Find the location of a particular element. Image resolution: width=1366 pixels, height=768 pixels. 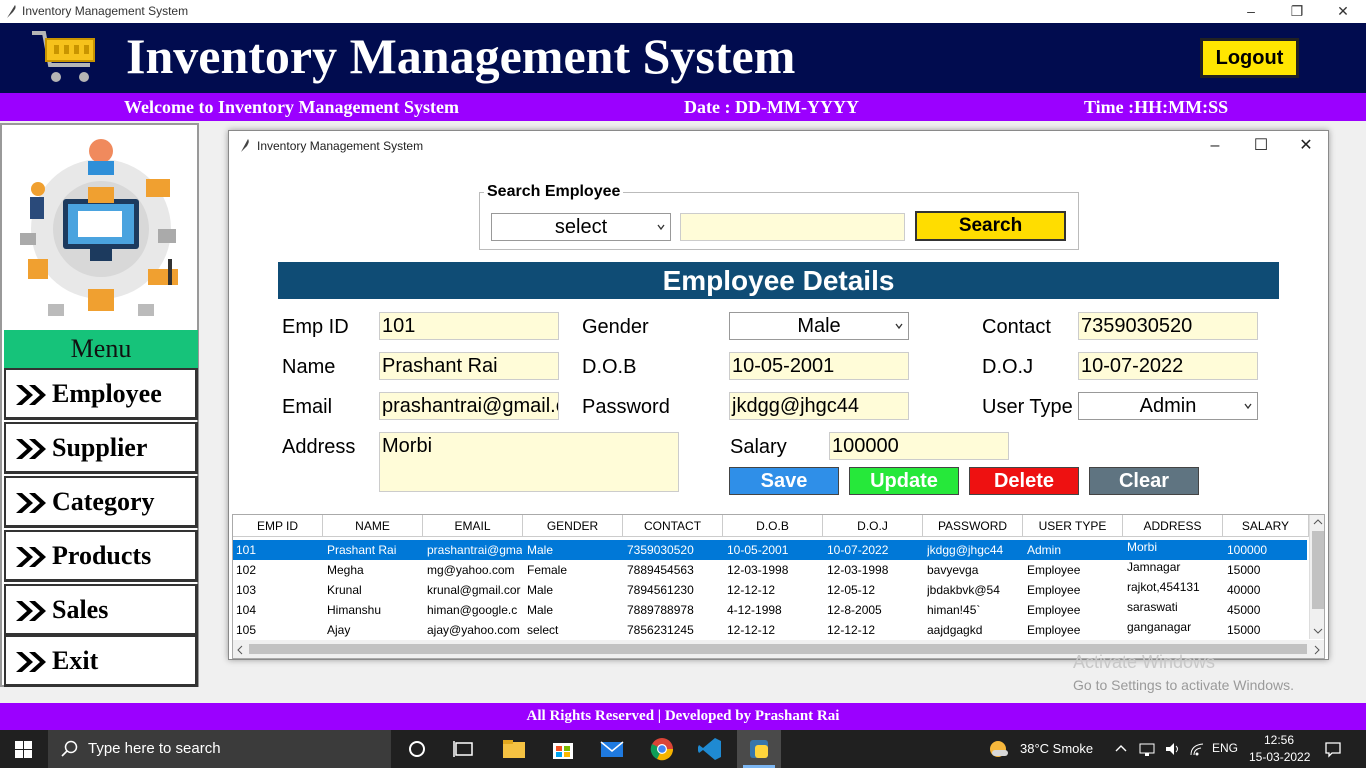

table-cell: select is located at coordinates (543, 630).